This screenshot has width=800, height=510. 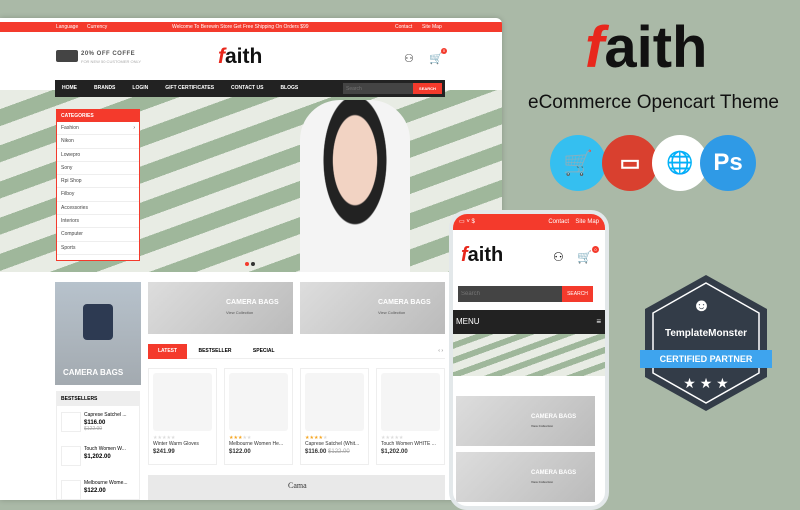 What do you see at coordinates (316, 452) in the screenshot?
I see `product-price: $116.00` at bounding box center [316, 452].